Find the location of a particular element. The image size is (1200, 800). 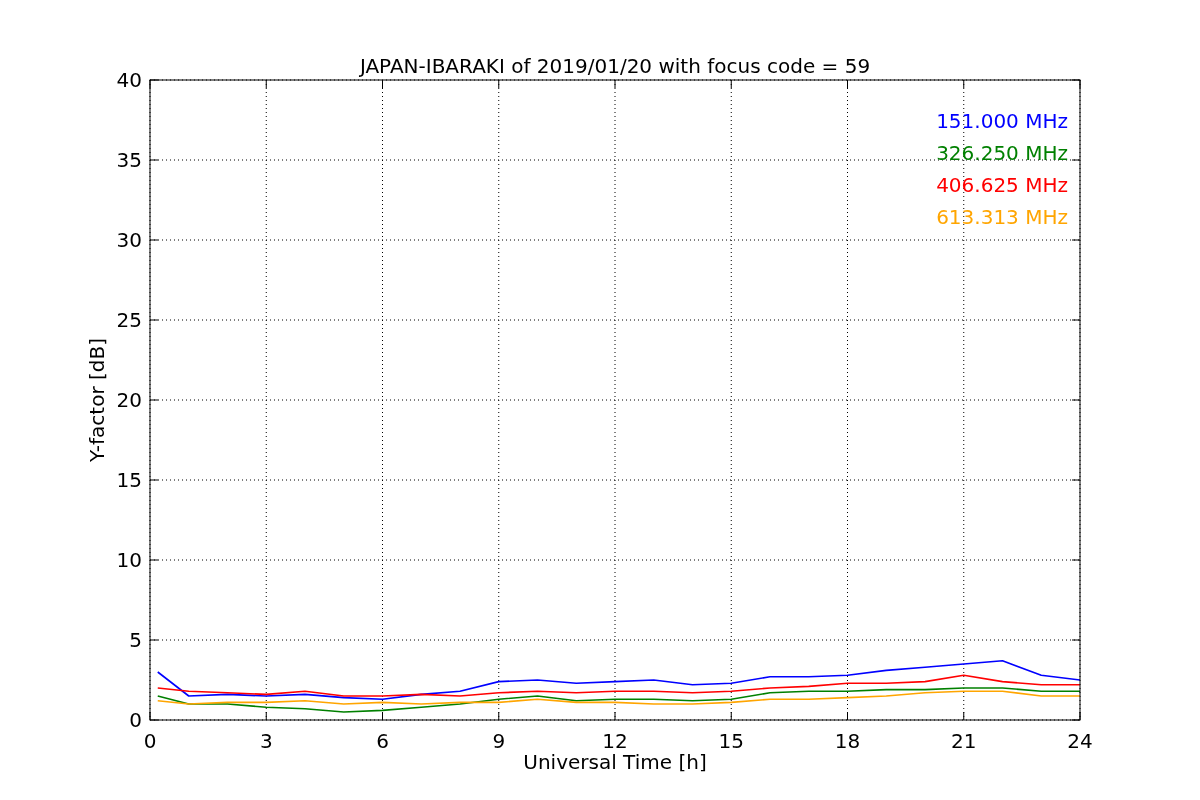

x-tick-label: 24 is located at coordinates (1080, 741).